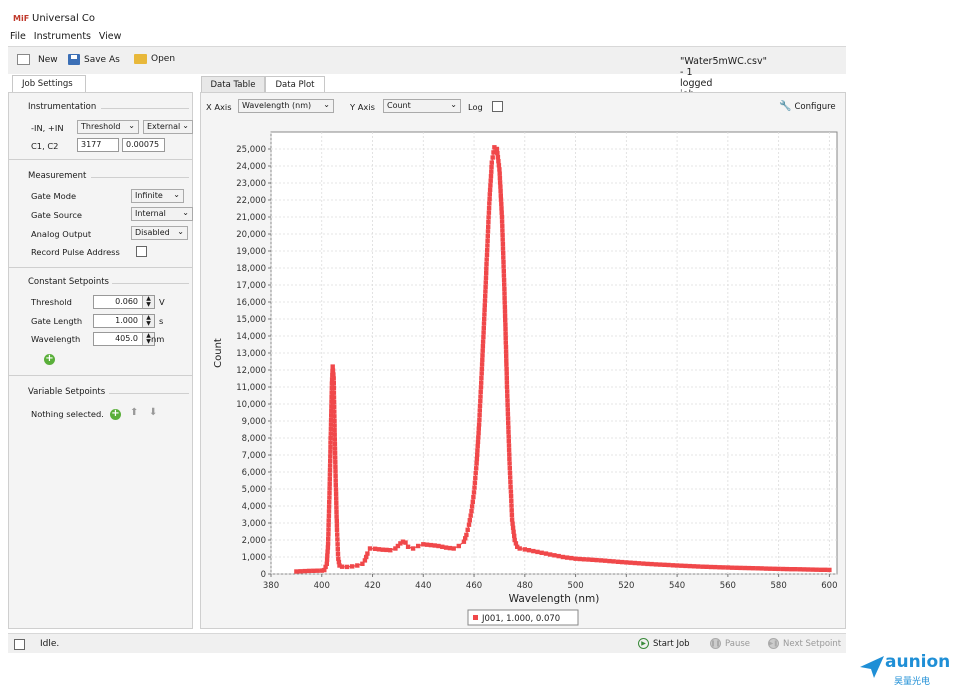  I want to click on logo-sub: 昊量光电, so click(912, 682).